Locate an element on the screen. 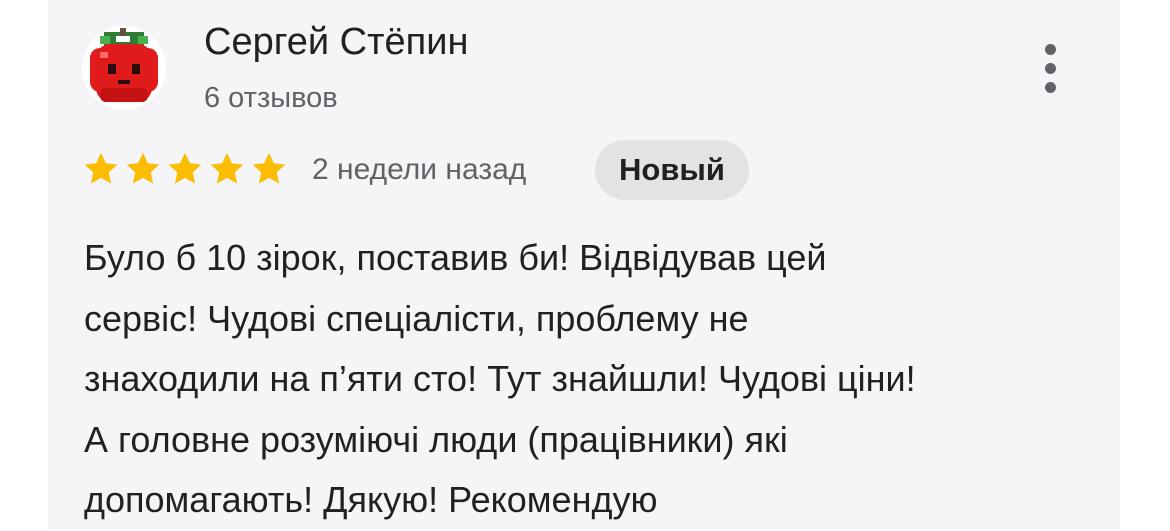  review-text-line: сервіс! Чудові спеціалісти, проблему не is located at coordinates (416, 318).